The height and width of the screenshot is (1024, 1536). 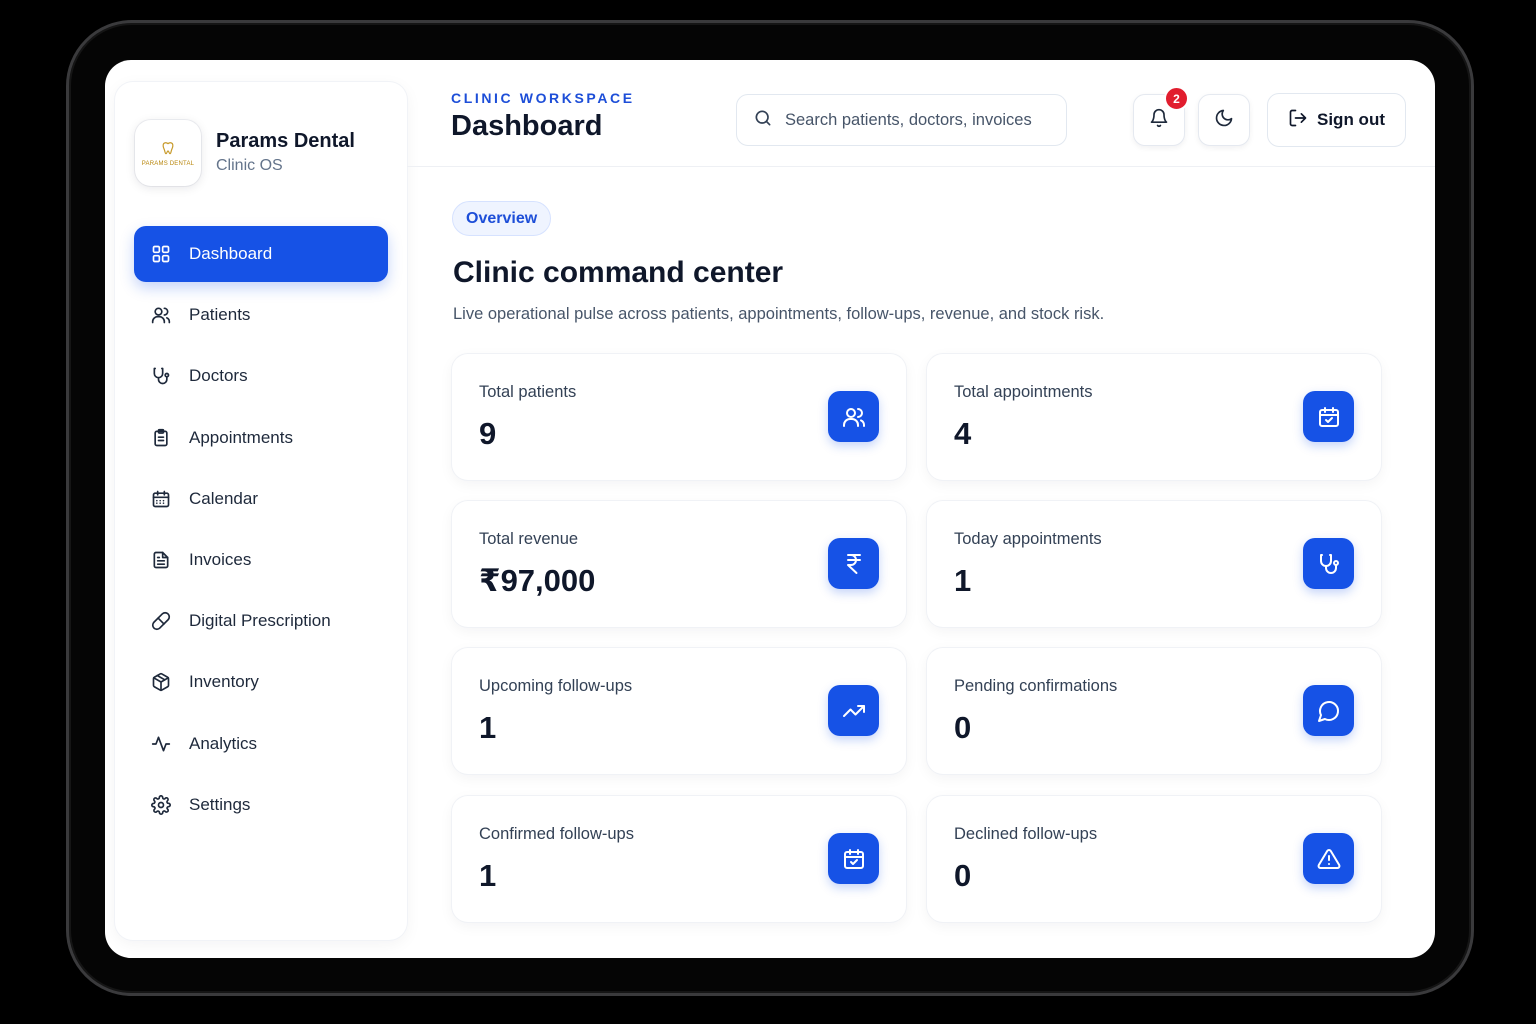 I want to click on file-text-icon, so click(x=161, y=560).